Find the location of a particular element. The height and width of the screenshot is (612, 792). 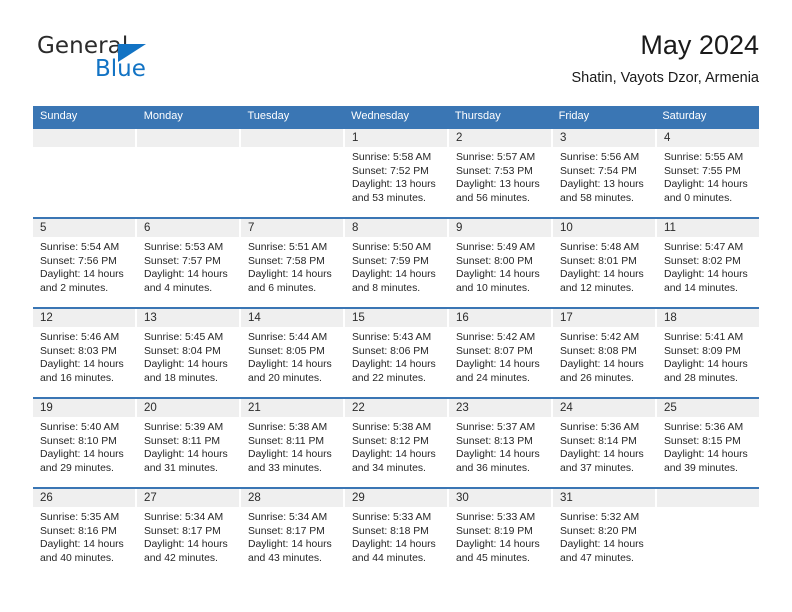

sunrise-text: Sunrise: 5:34 AM is located at coordinates (184, 517).